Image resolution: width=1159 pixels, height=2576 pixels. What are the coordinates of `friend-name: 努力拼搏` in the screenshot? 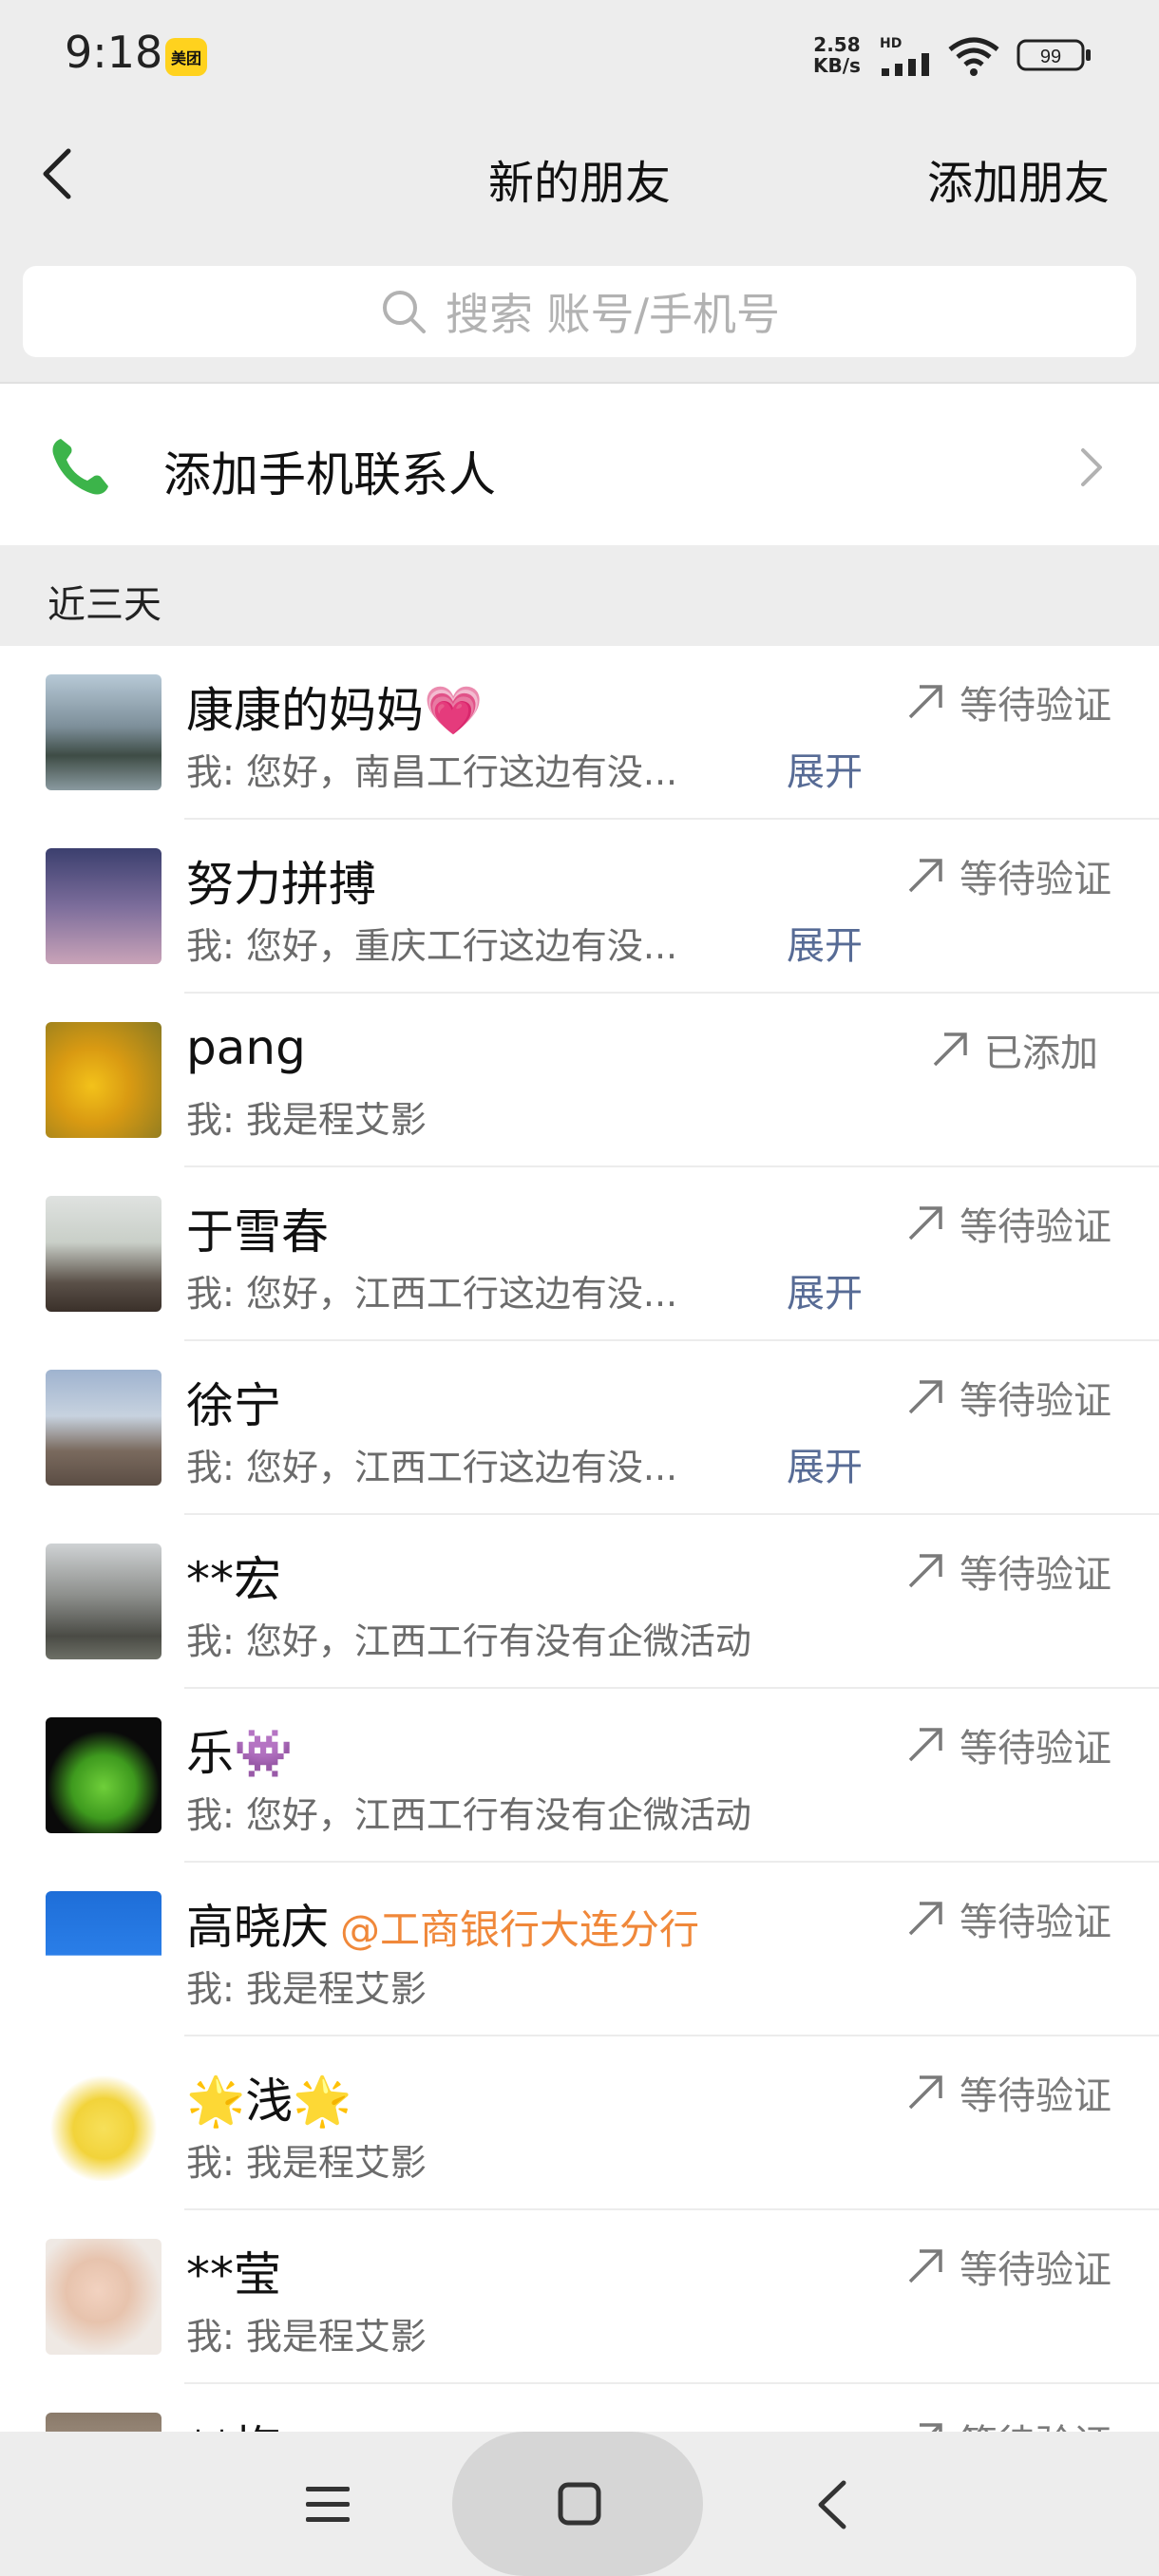 It's located at (281, 884).